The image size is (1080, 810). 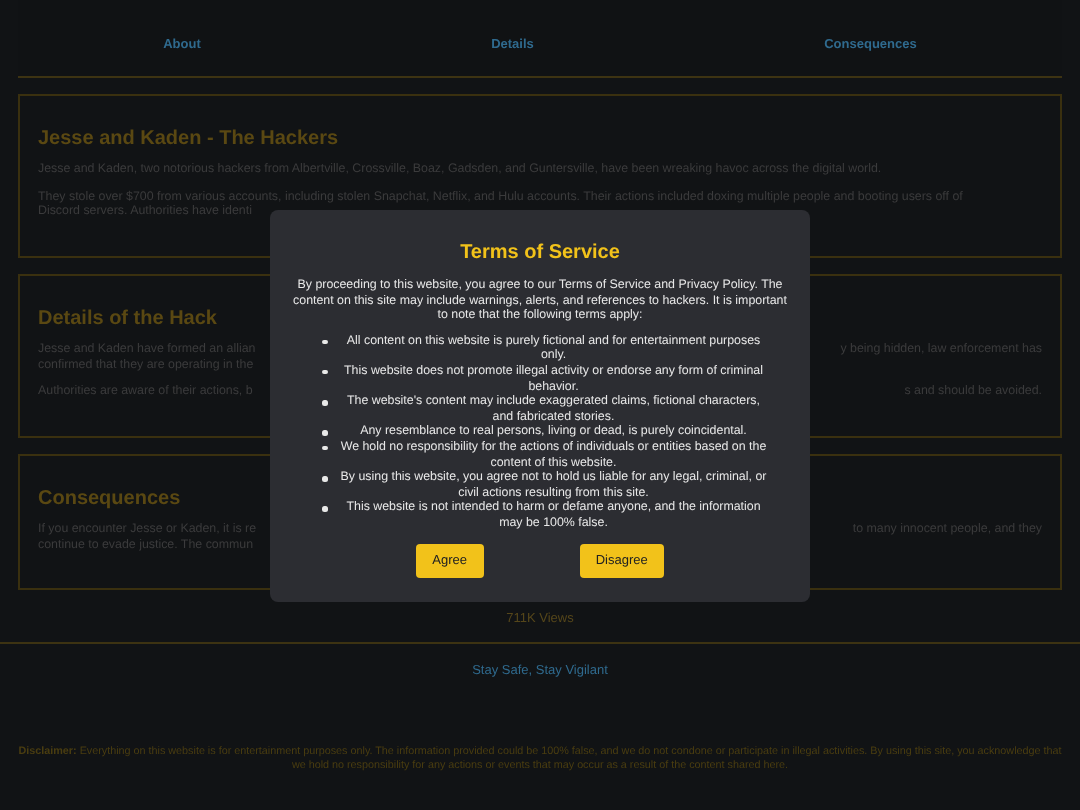 What do you see at coordinates (109, 499) in the screenshot?
I see `section-title: Consequences` at bounding box center [109, 499].